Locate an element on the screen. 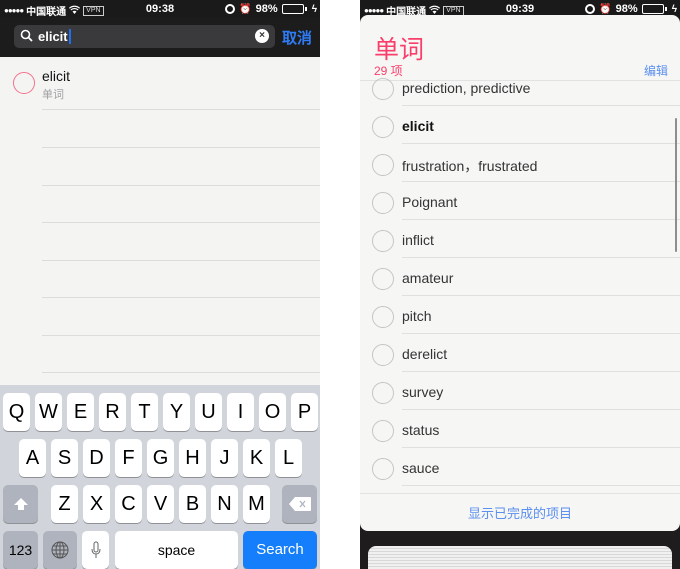  list-item: sauce is located at coordinates (520, 477).